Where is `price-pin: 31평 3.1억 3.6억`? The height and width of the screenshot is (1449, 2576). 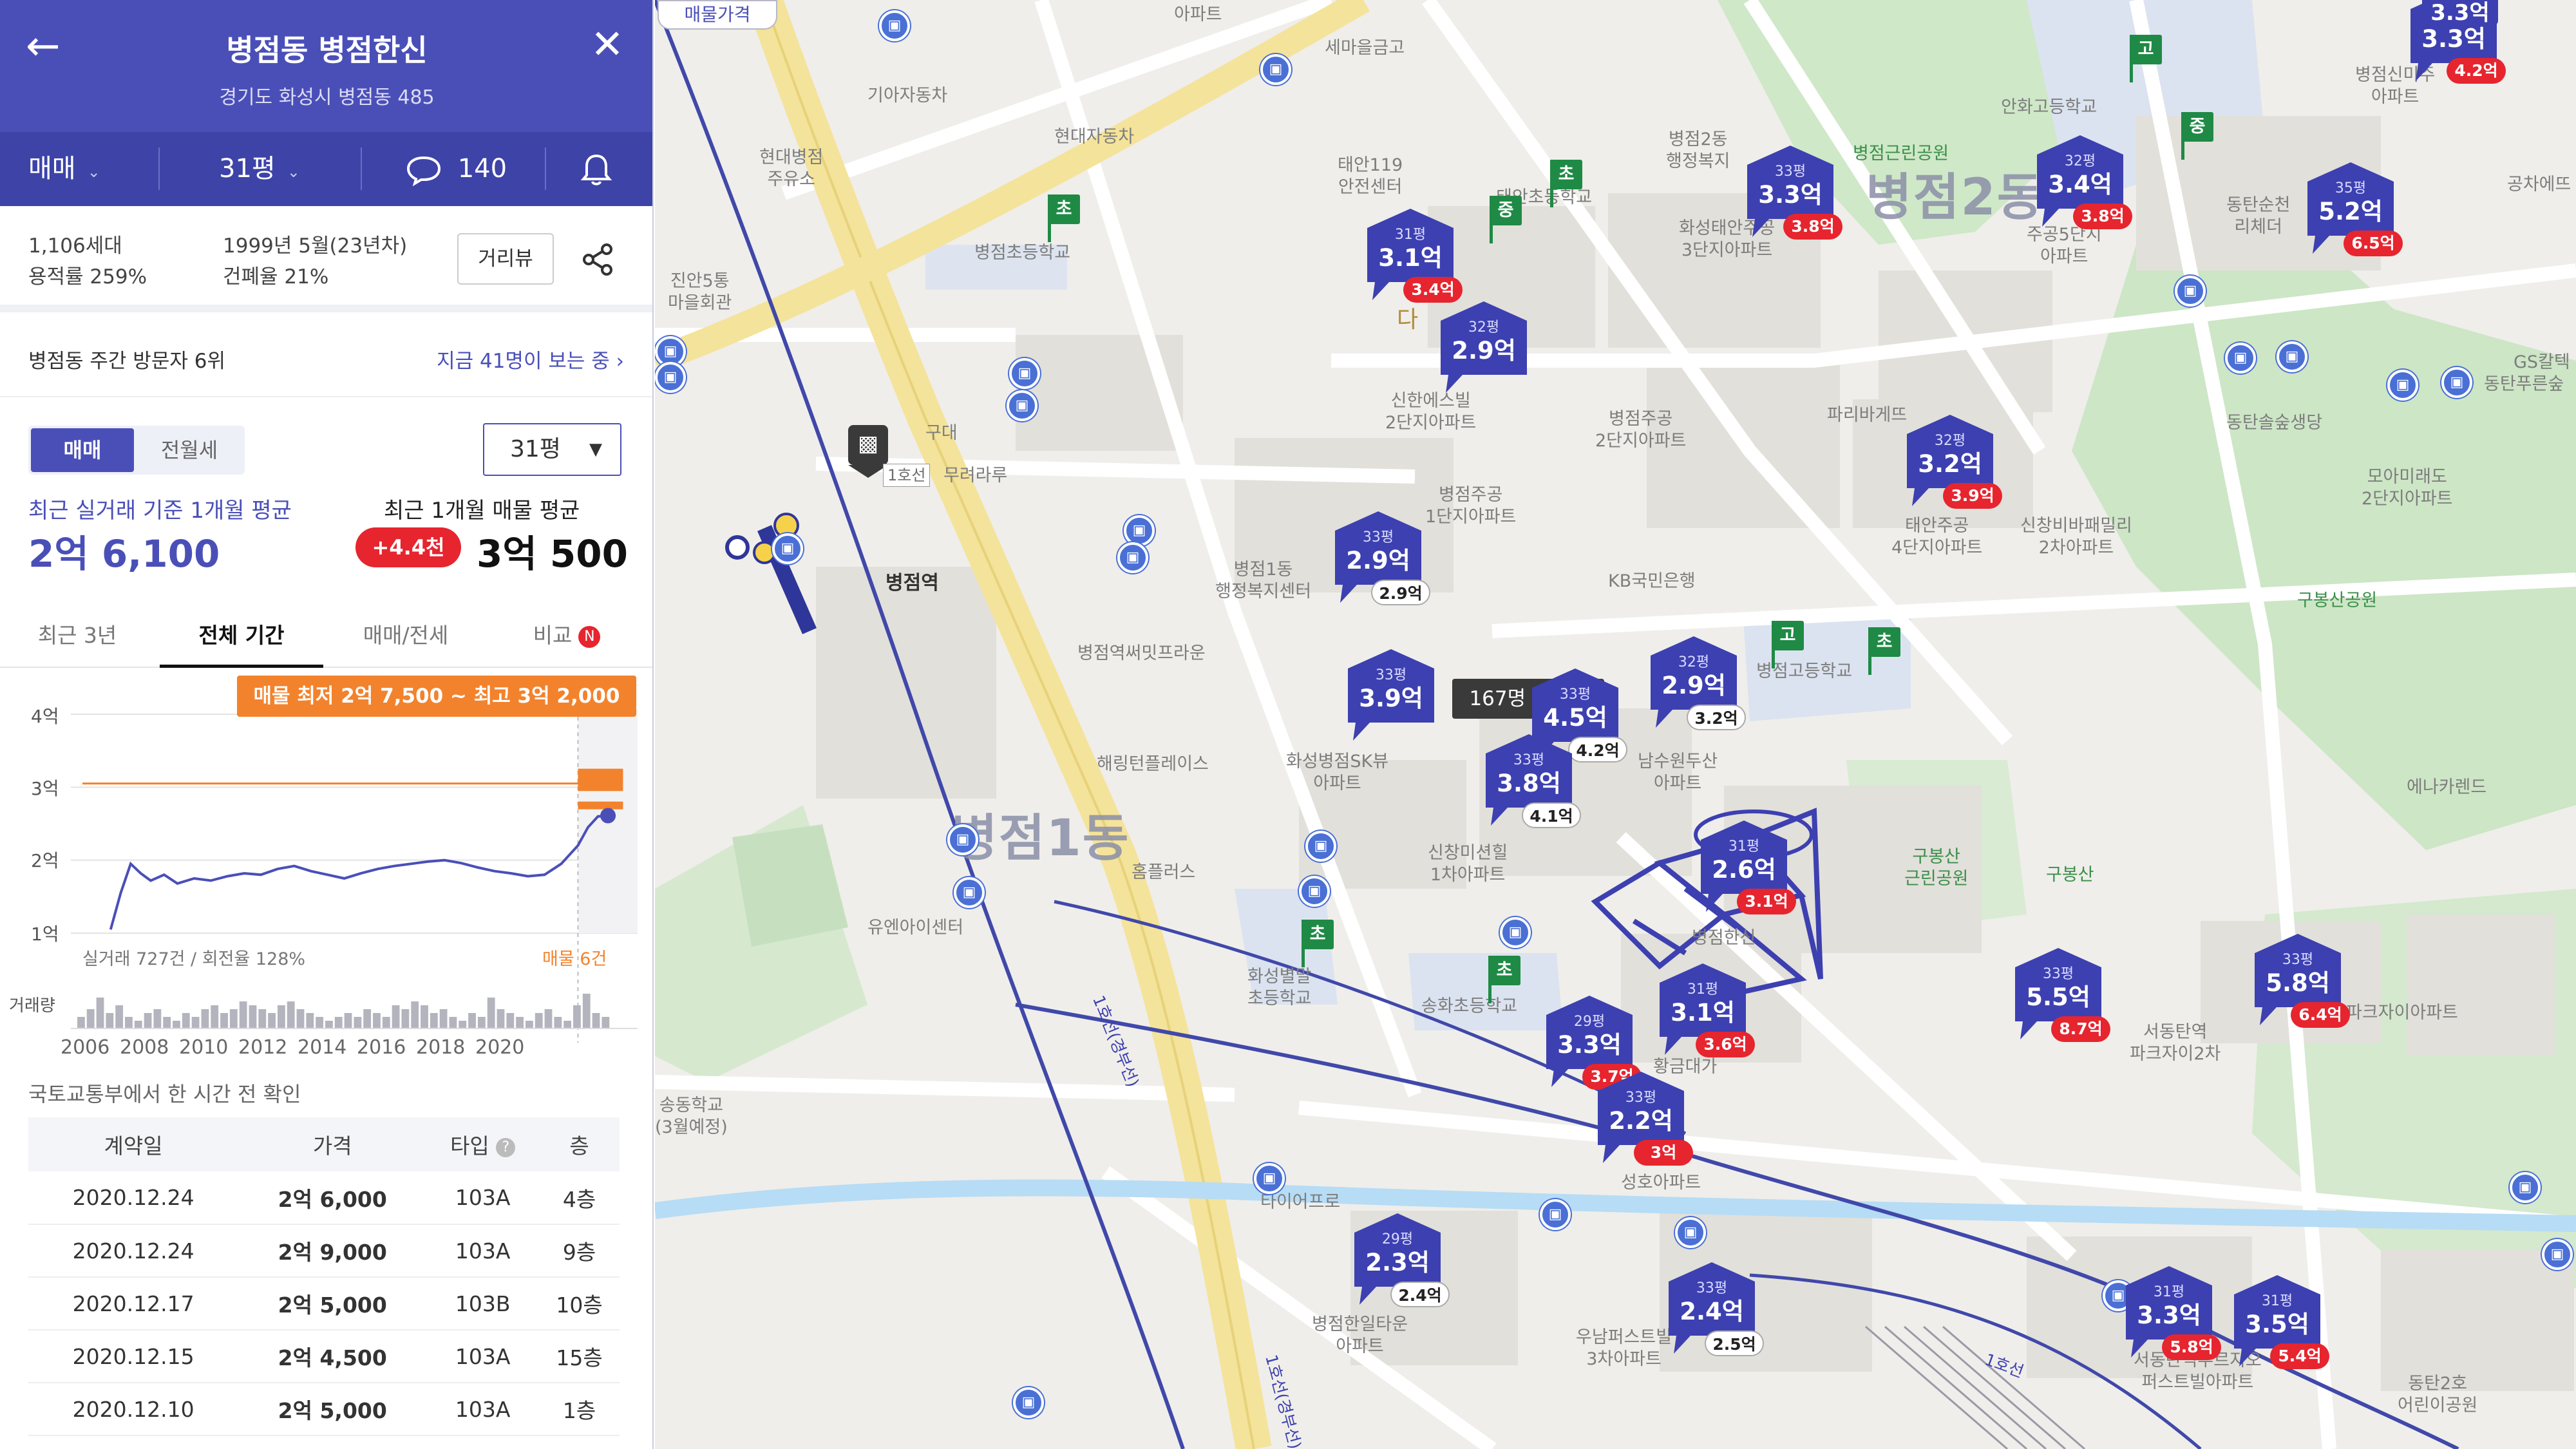 price-pin: 31평 3.1억 3.6억 is located at coordinates (1706, 1015).